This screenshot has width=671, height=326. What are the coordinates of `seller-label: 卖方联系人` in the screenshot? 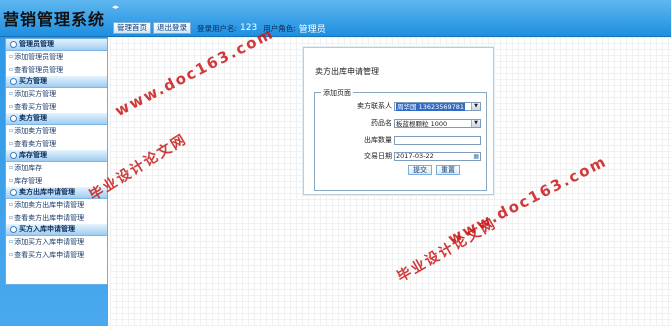 It's located at (374, 106).